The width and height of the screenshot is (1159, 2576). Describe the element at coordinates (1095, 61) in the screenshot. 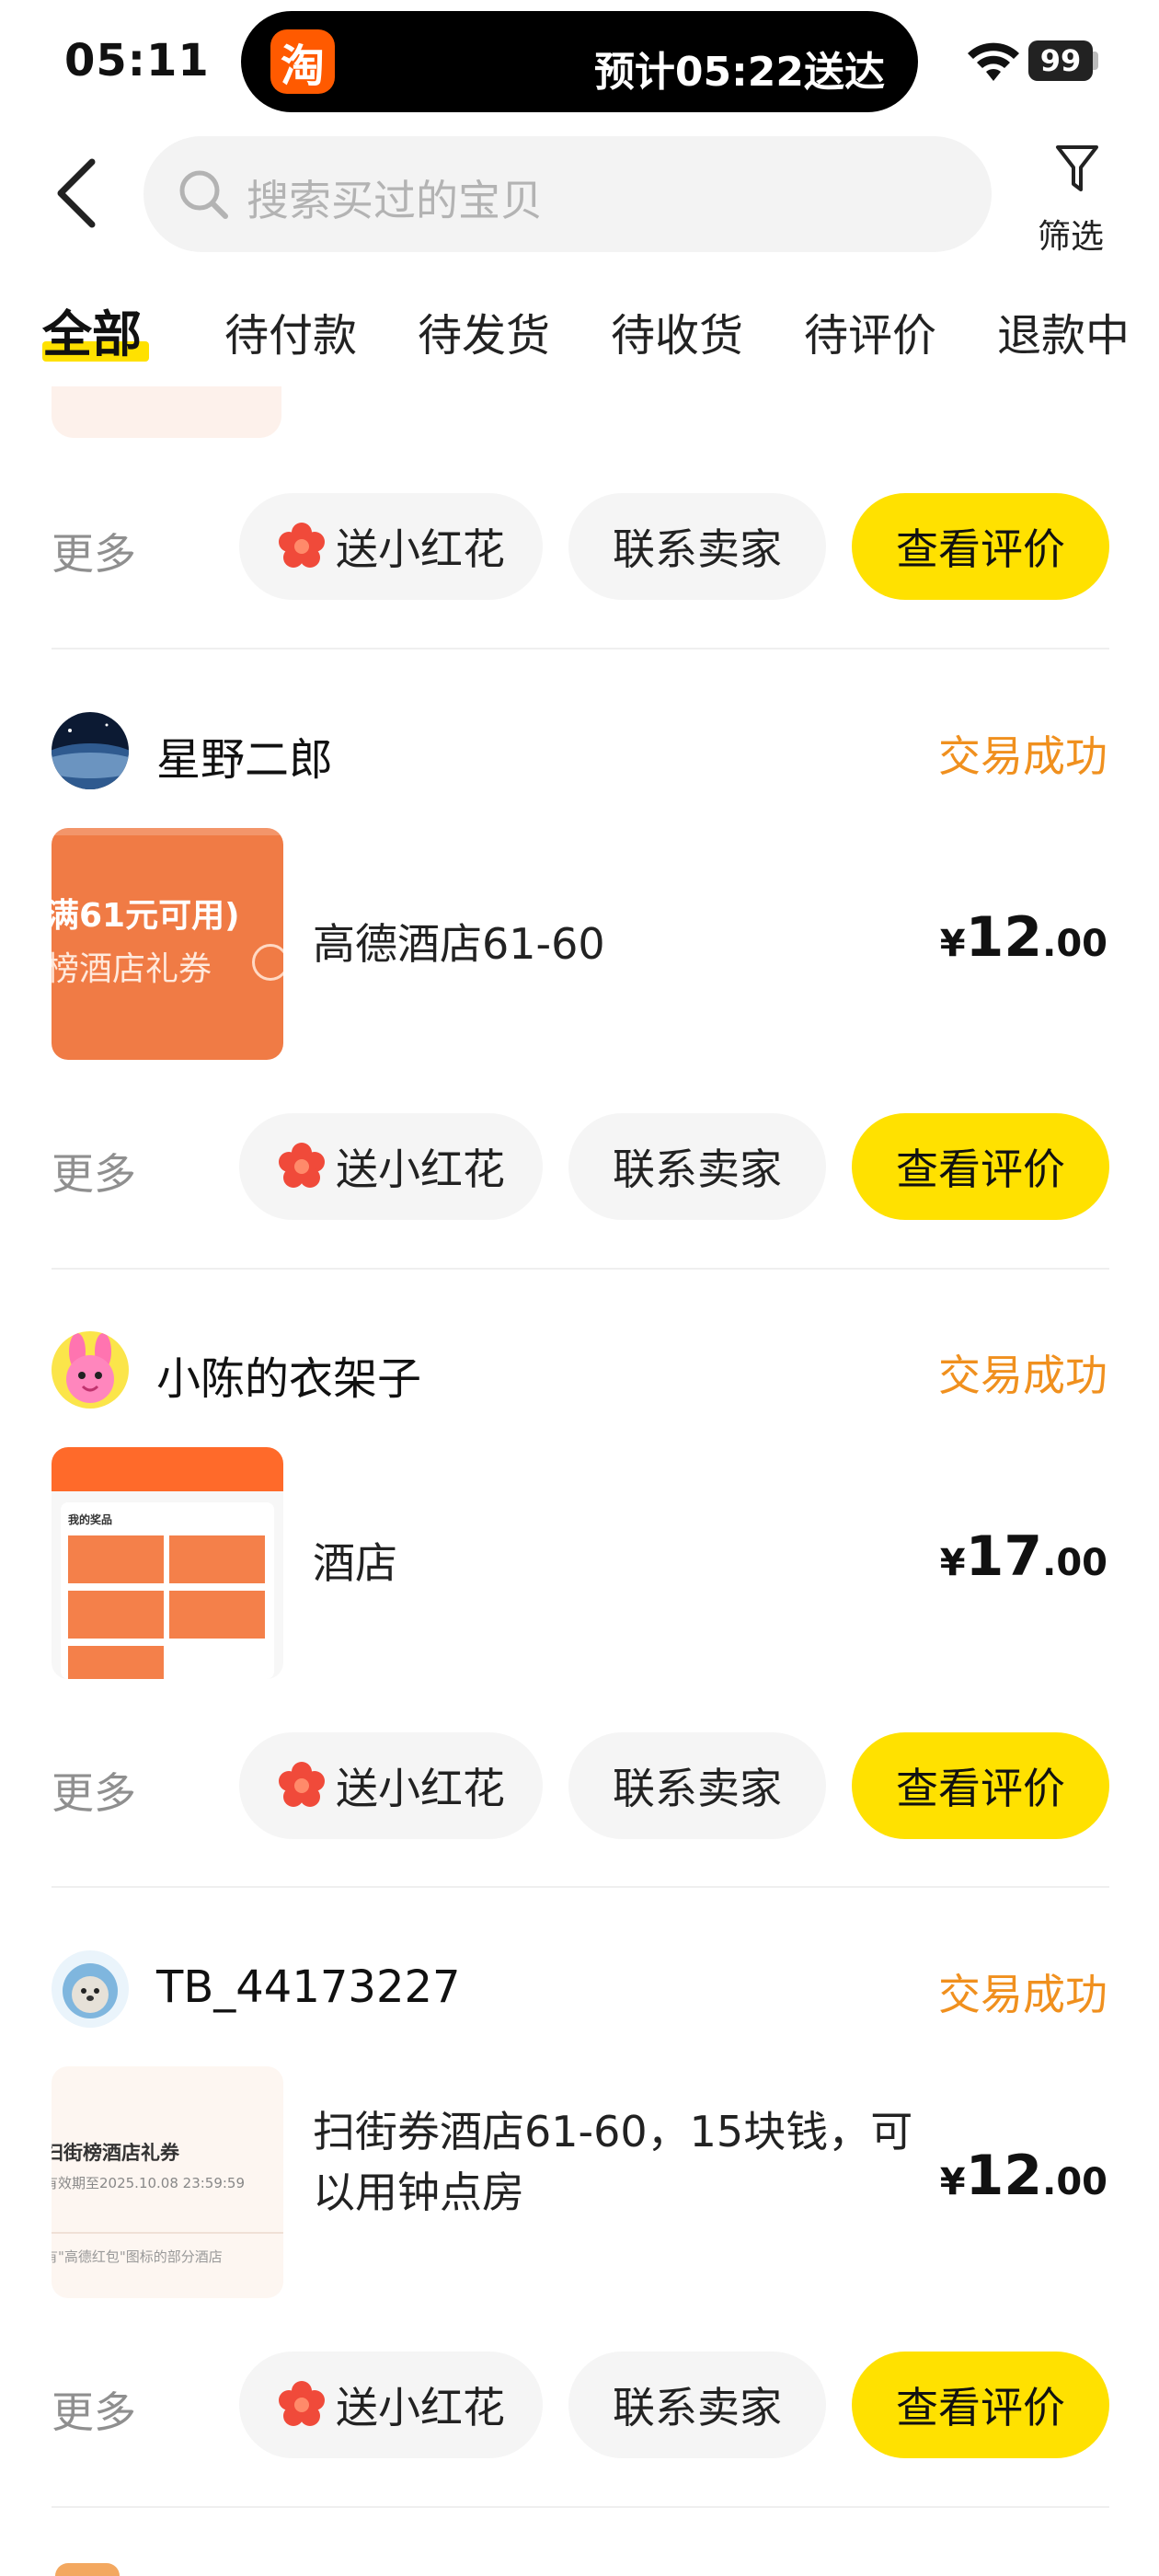

I see `battery-tip` at that location.